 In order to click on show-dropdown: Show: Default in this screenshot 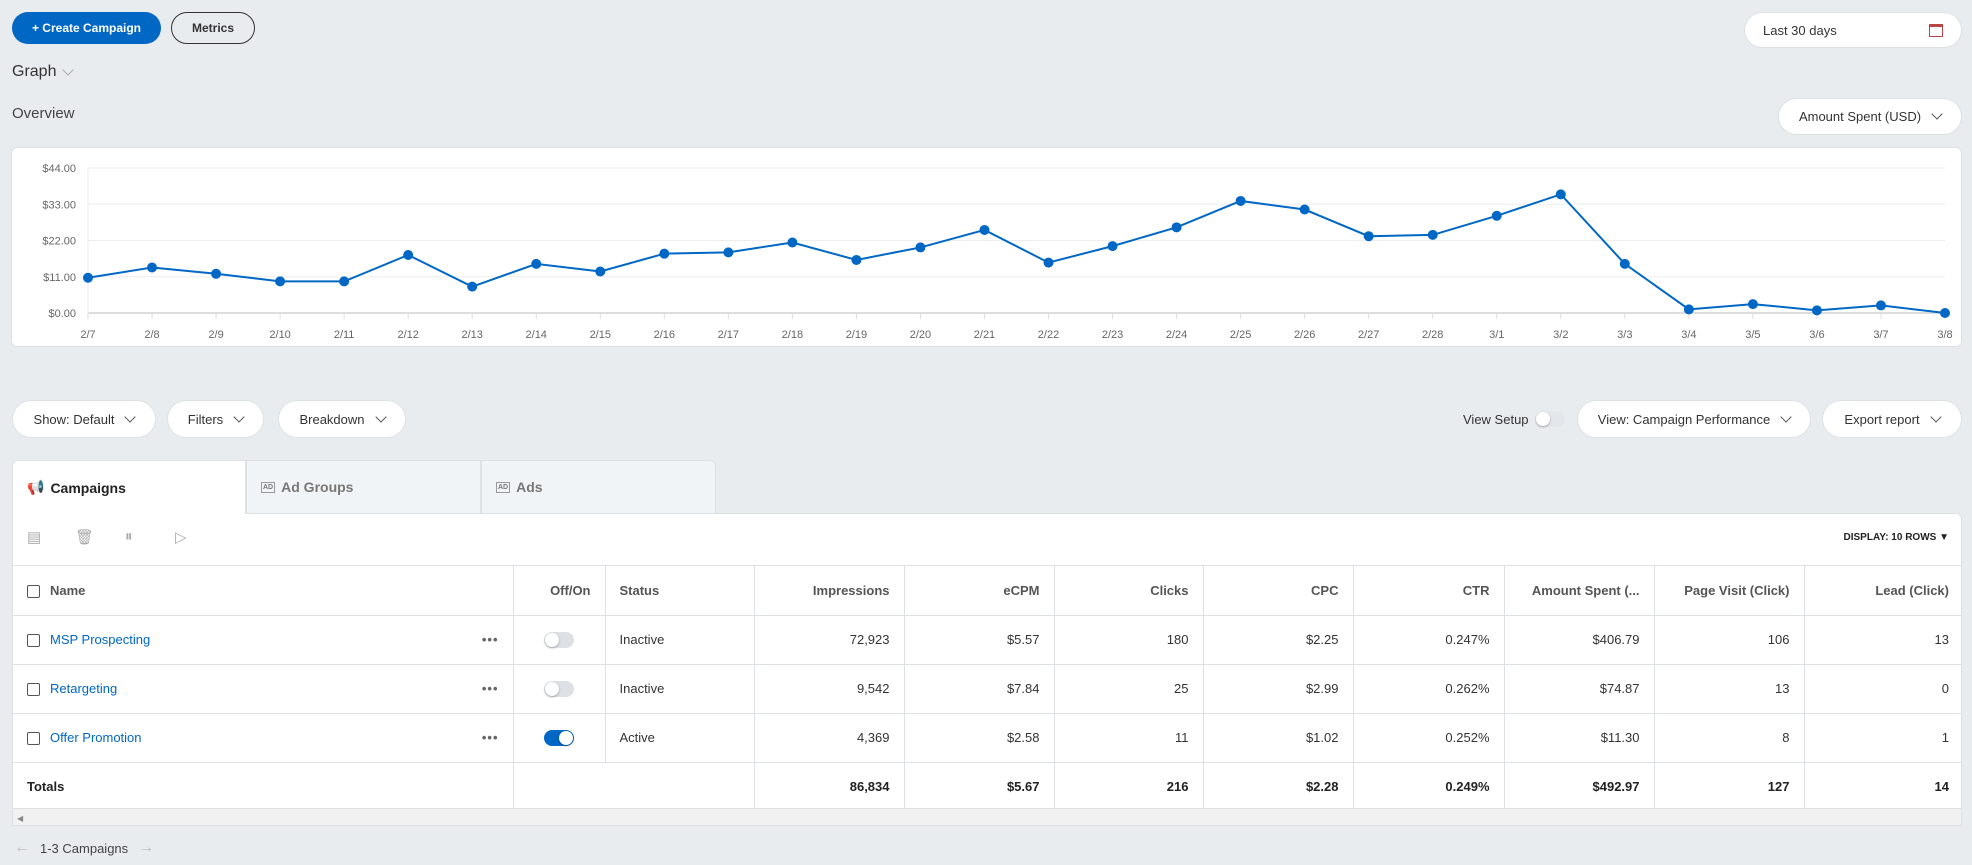, I will do `click(84, 419)`.